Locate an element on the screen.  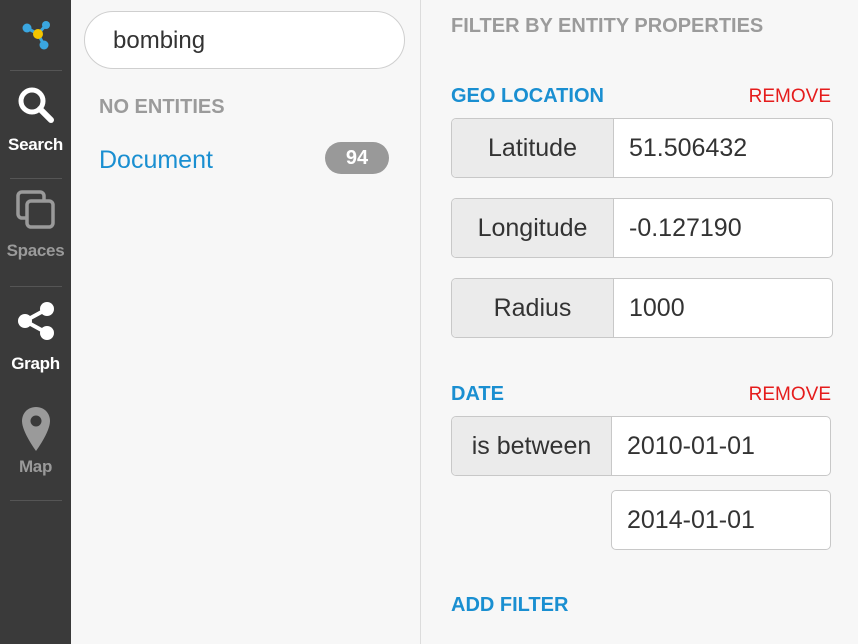
longitude-field: Longitude is located at coordinates (642, 228).